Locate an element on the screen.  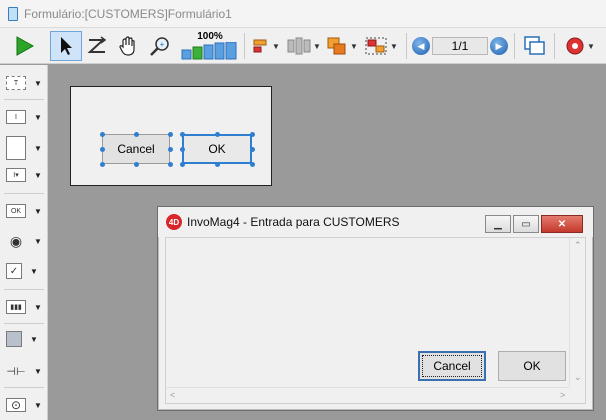
maximize-icon: ▭ is located at coordinates (526, 224).